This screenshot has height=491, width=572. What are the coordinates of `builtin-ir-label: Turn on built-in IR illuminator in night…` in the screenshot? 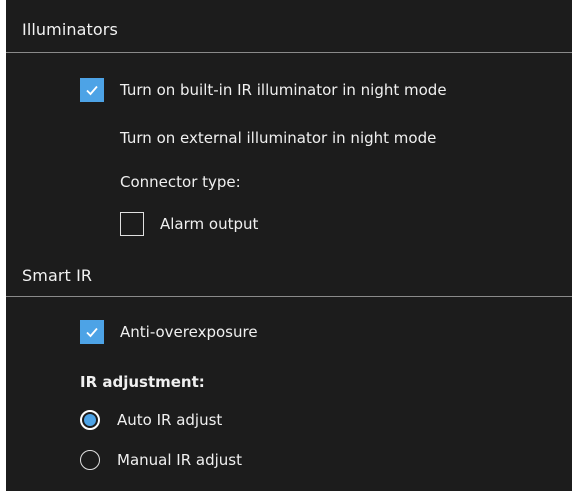 It's located at (283, 90).